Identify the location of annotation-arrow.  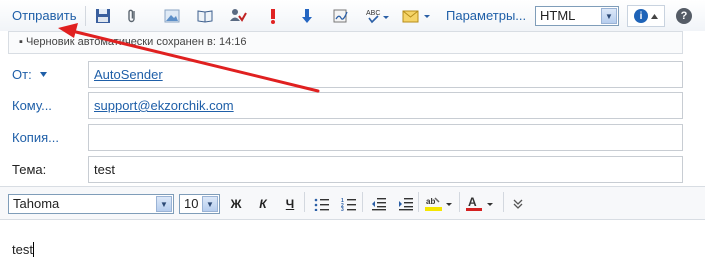
(189, 58).